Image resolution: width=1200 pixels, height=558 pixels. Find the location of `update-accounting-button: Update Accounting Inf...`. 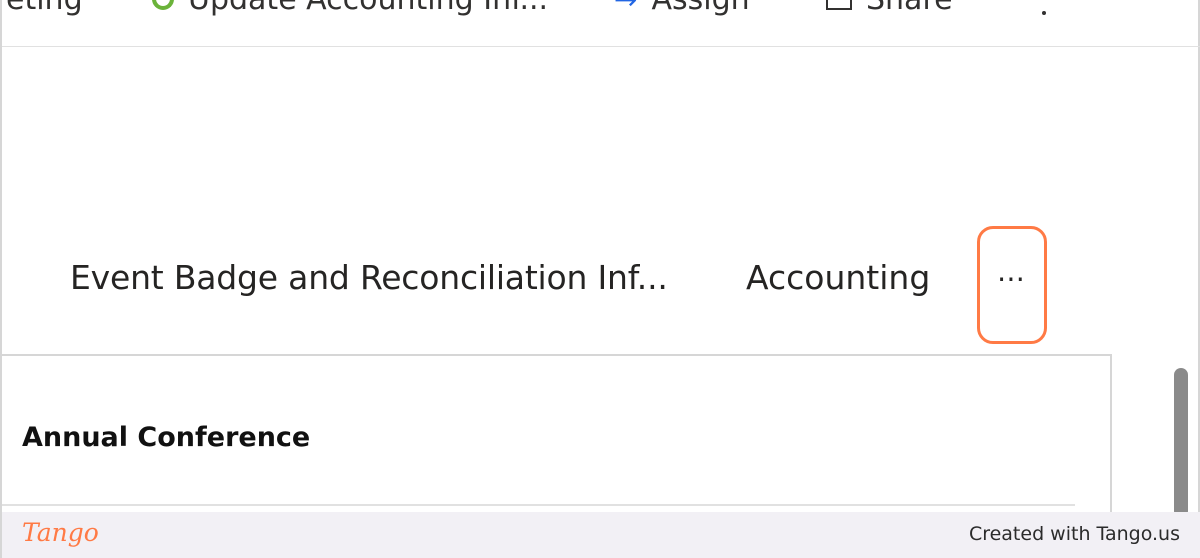

update-accounting-button: Update Accounting Inf... is located at coordinates (350, 8).